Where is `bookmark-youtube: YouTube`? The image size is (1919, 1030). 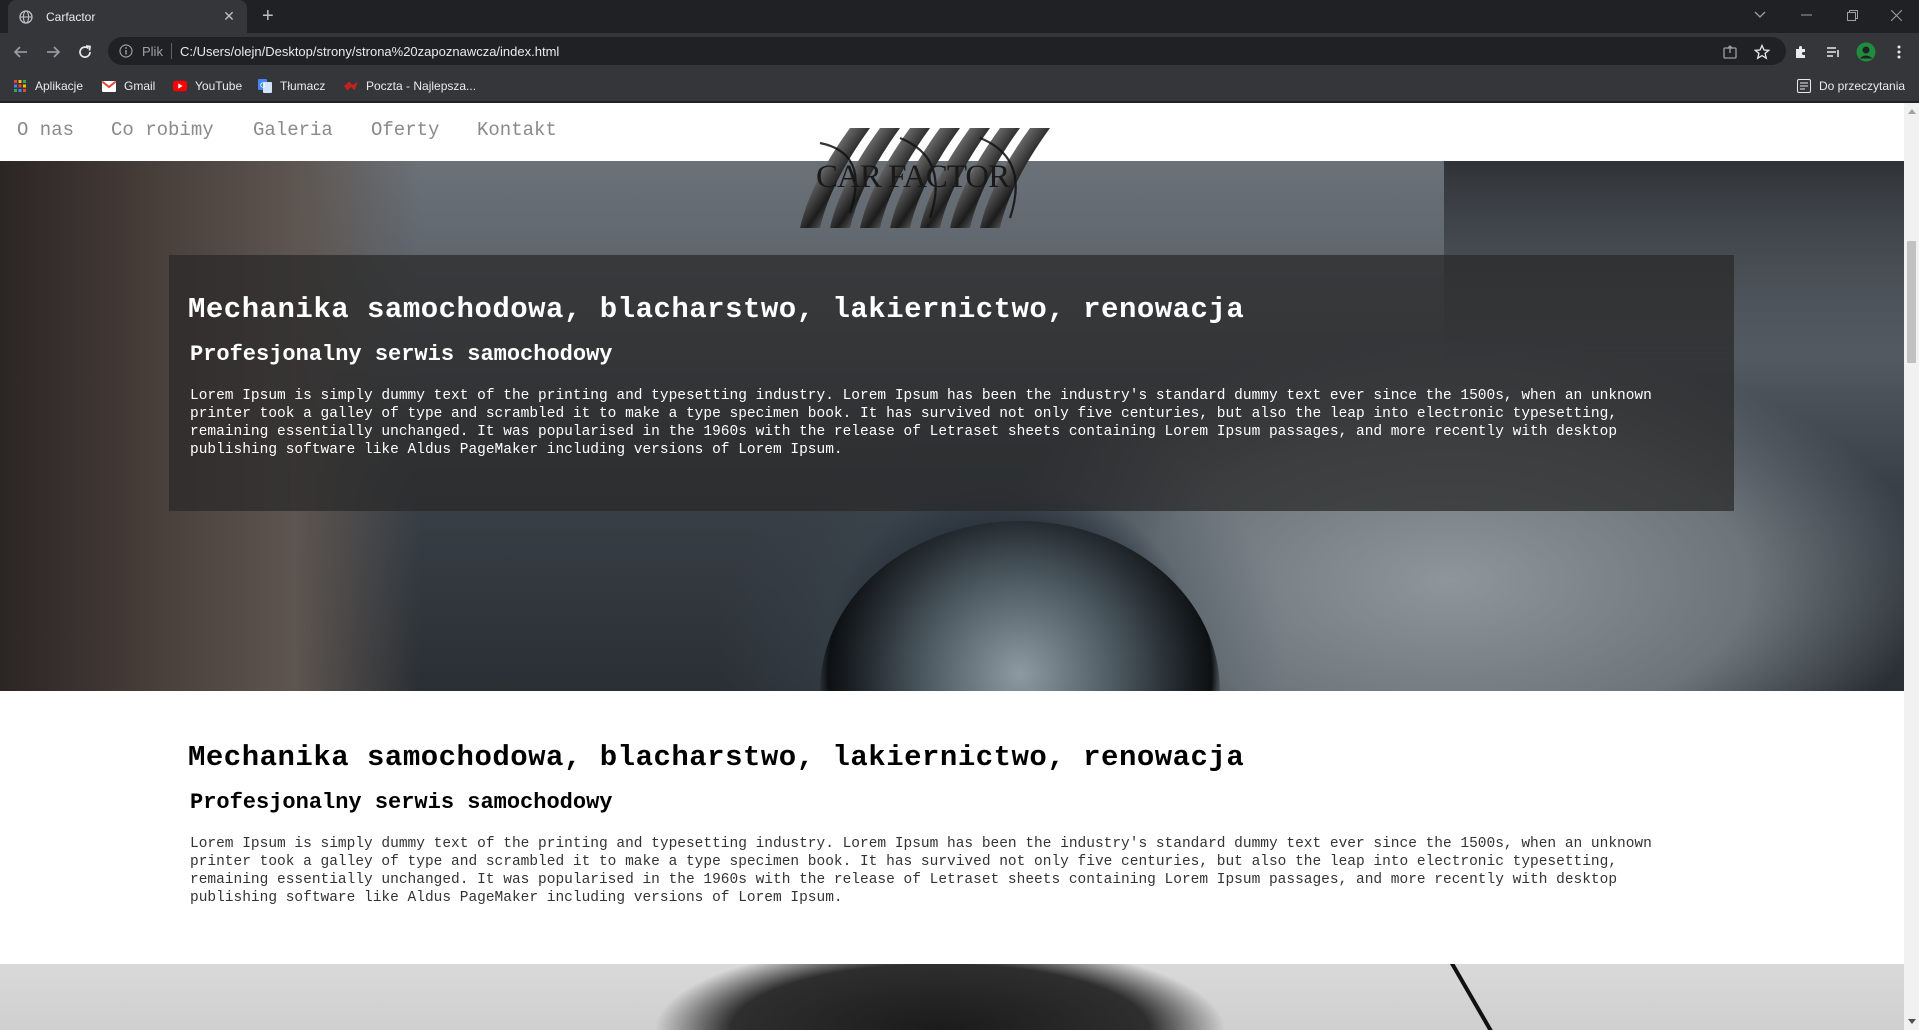 bookmark-youtube: YouTube is located at coordinates (207, 86).